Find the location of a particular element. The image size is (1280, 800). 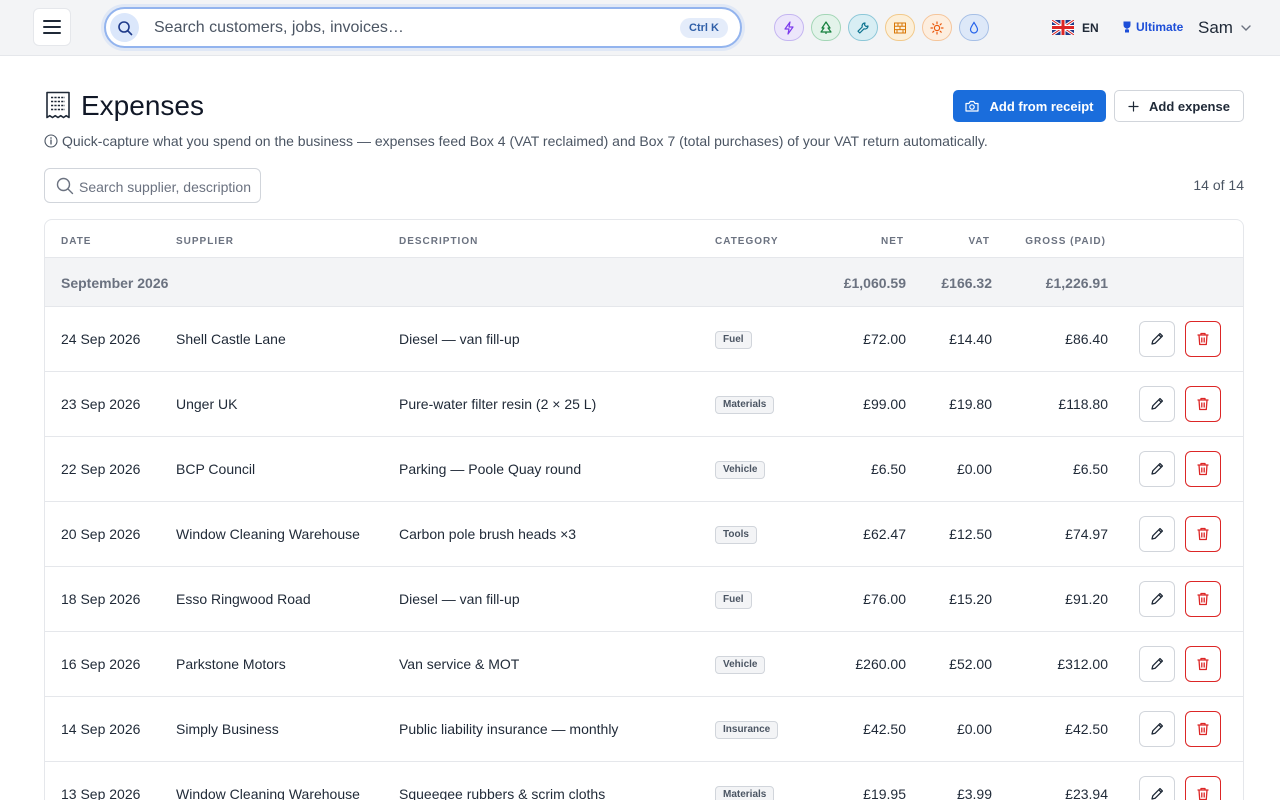

quick-chip-brick is located at coordinates (900, 27).